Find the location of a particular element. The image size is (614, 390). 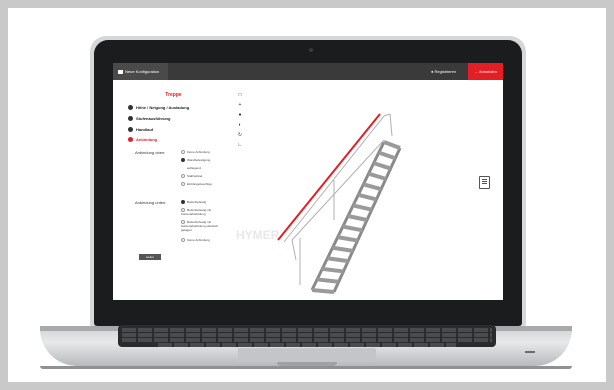

top-option: Wandbefestigung is located at coordinates (196, 160).